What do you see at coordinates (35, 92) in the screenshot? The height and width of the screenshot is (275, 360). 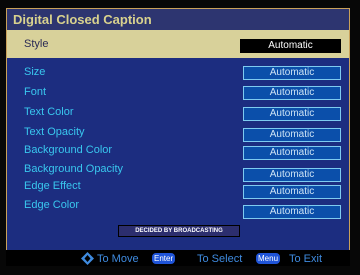 I see `row-label-font: Font` at bounding box center [35, 92].